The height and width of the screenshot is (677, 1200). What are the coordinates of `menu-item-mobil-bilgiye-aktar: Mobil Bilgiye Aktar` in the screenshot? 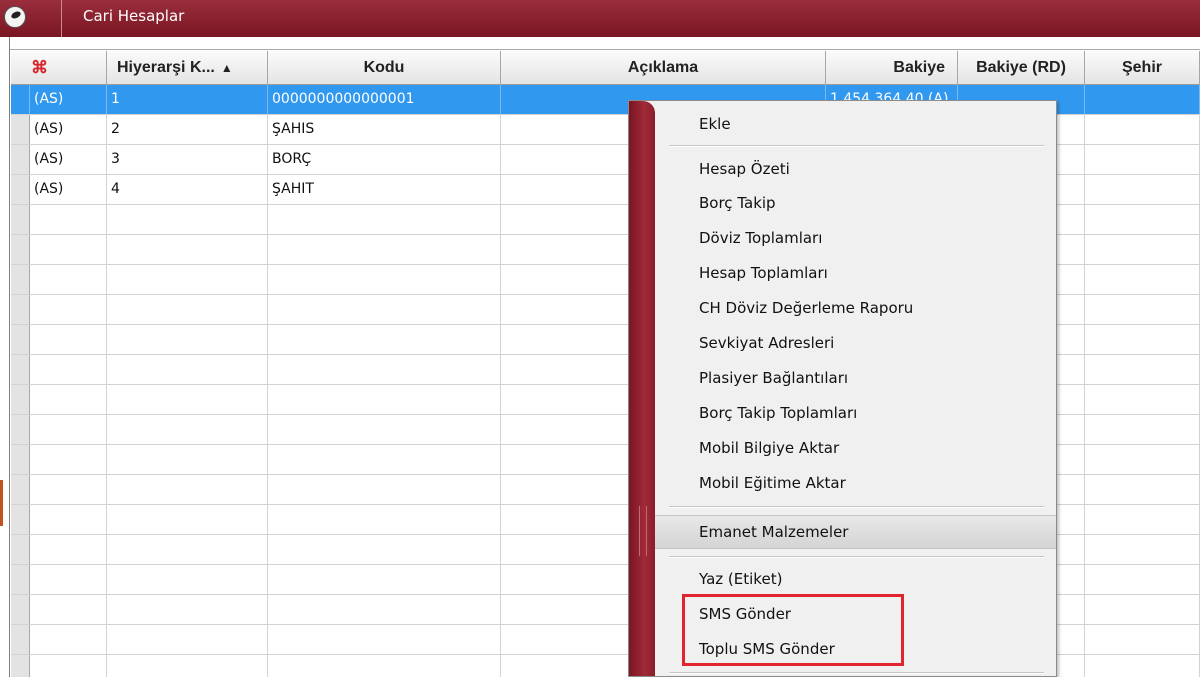 It's located at (855, 448).